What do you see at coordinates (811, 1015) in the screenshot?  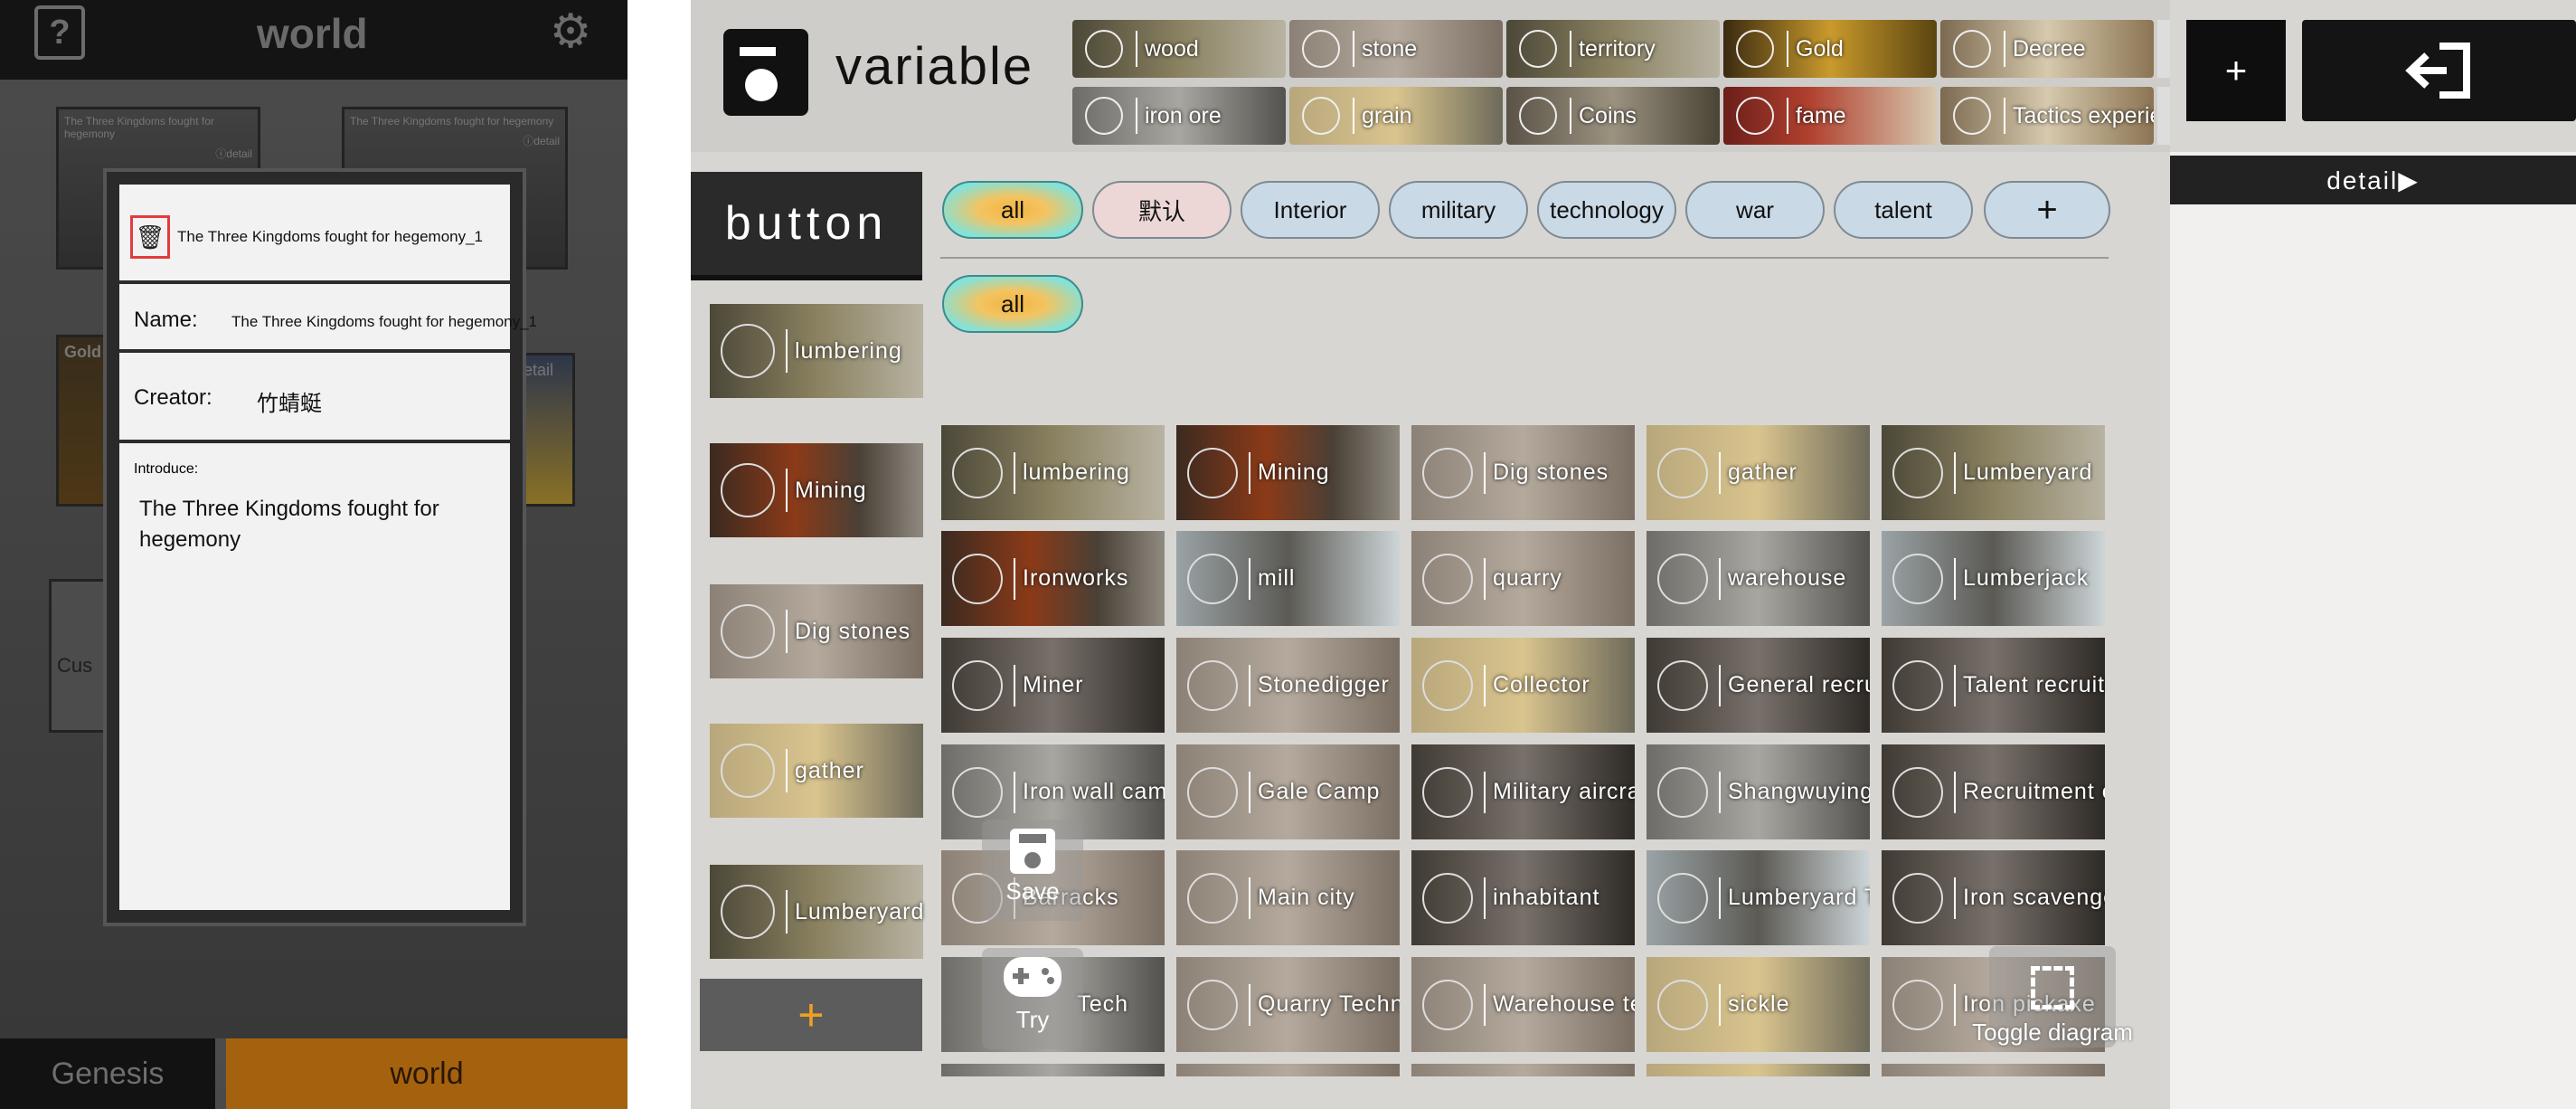 I see `sidebar-add-button: +` at bounding box center [811, 1015].